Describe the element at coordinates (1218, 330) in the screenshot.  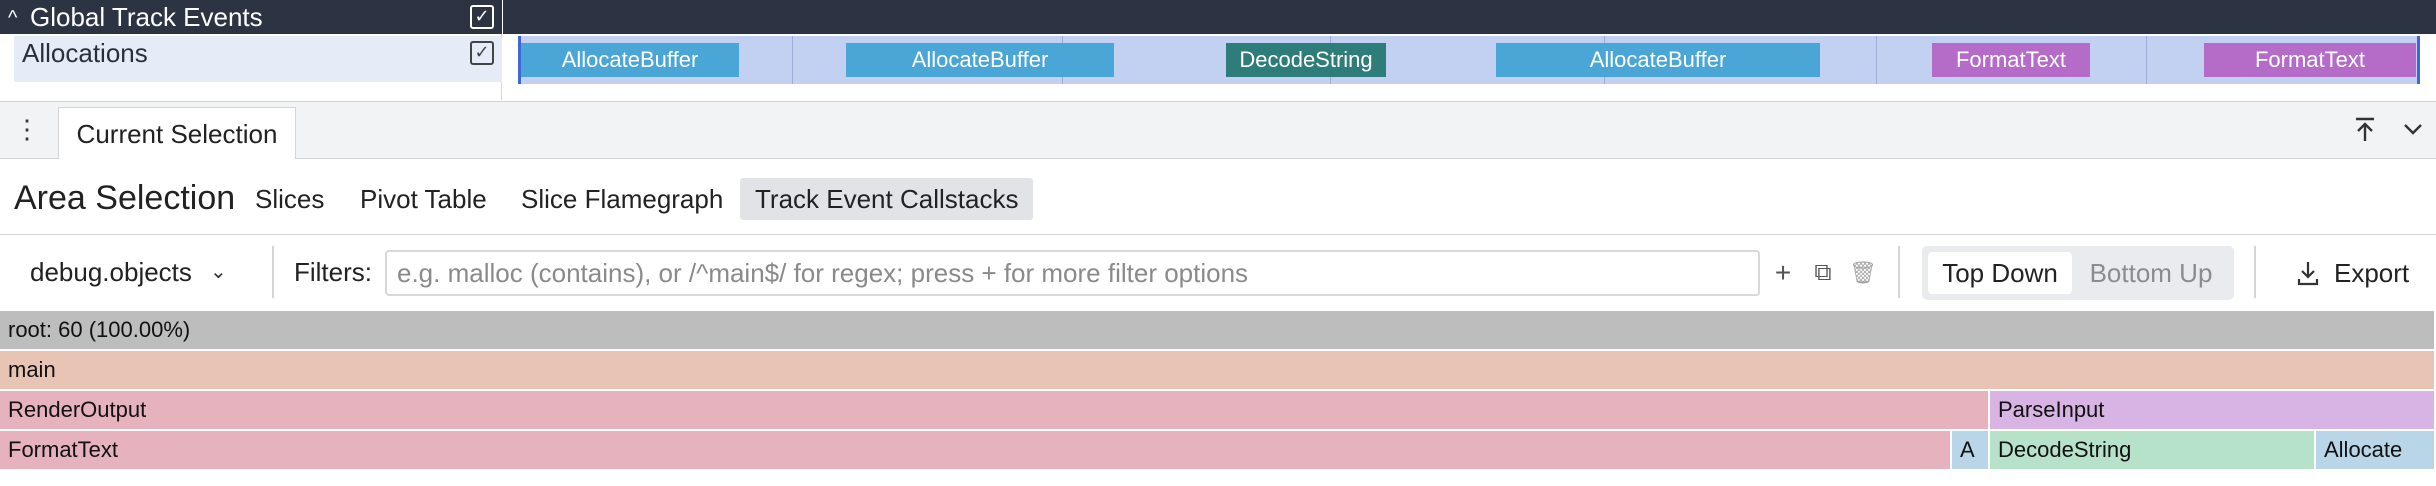
I see `flamegraph-frame: root: 60 (100.00%)` at that location.